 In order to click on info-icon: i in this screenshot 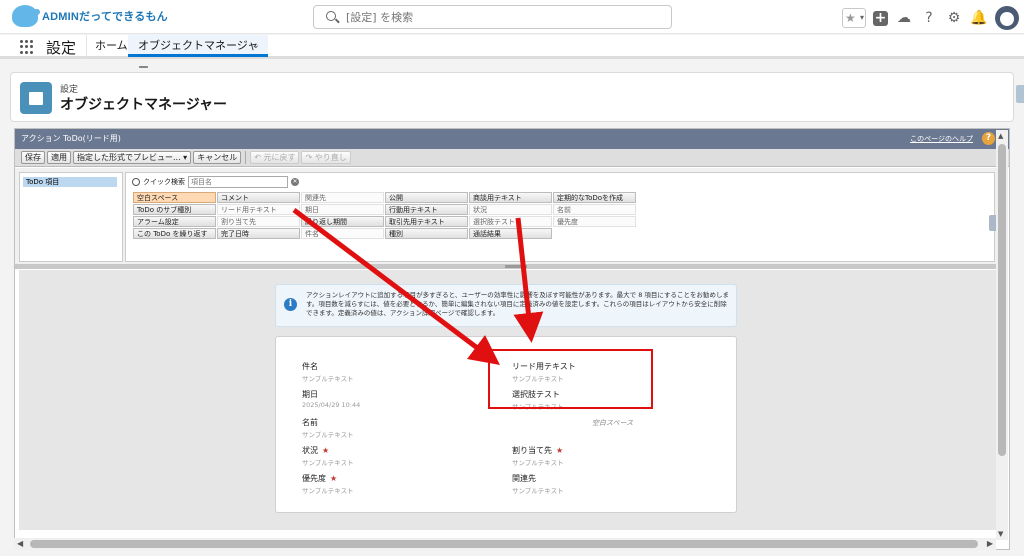, I will do `click(290, 304)`.